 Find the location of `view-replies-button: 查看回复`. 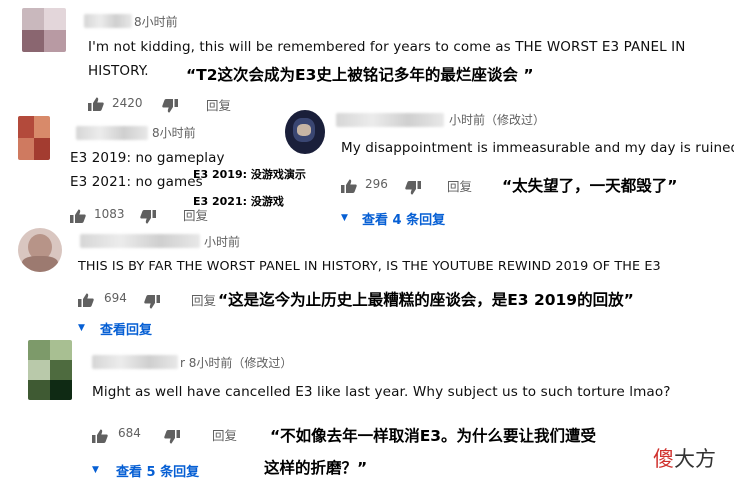

view-replies-button: 查看回复 is located at coordinates (126, 328).